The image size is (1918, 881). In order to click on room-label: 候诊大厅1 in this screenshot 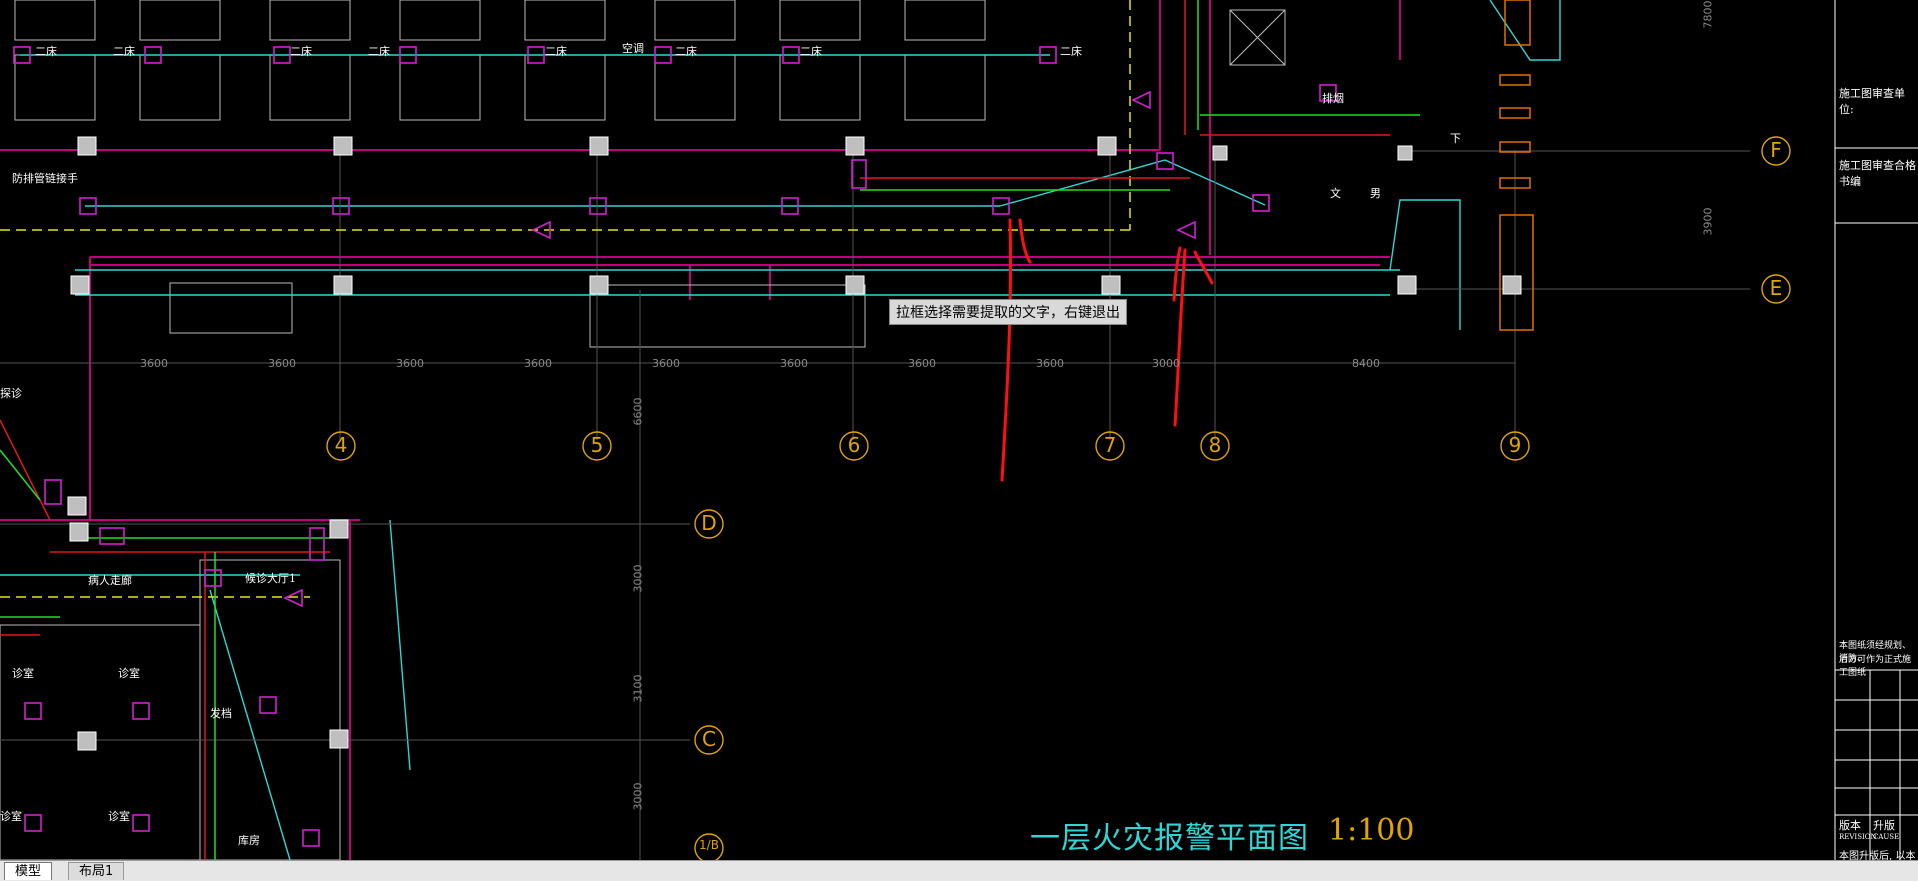, I will do `click(270, 578)`.